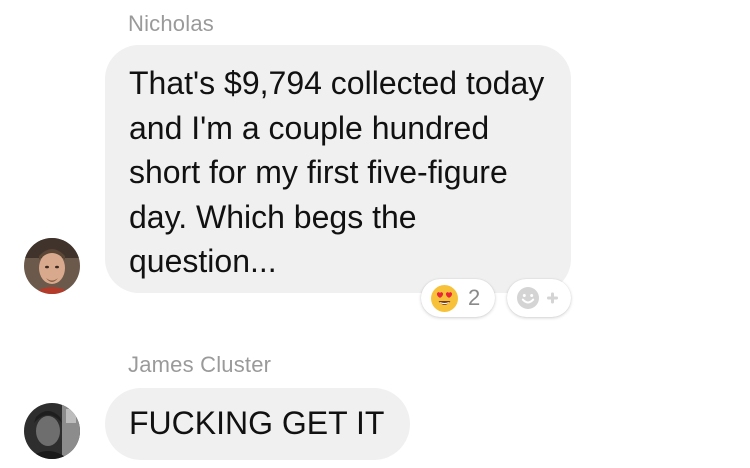 This screenshot has width=750, height=468. Describe the element at coordinates (474, 297) in the screenshot. I see `reaction-count: 2` at that location.